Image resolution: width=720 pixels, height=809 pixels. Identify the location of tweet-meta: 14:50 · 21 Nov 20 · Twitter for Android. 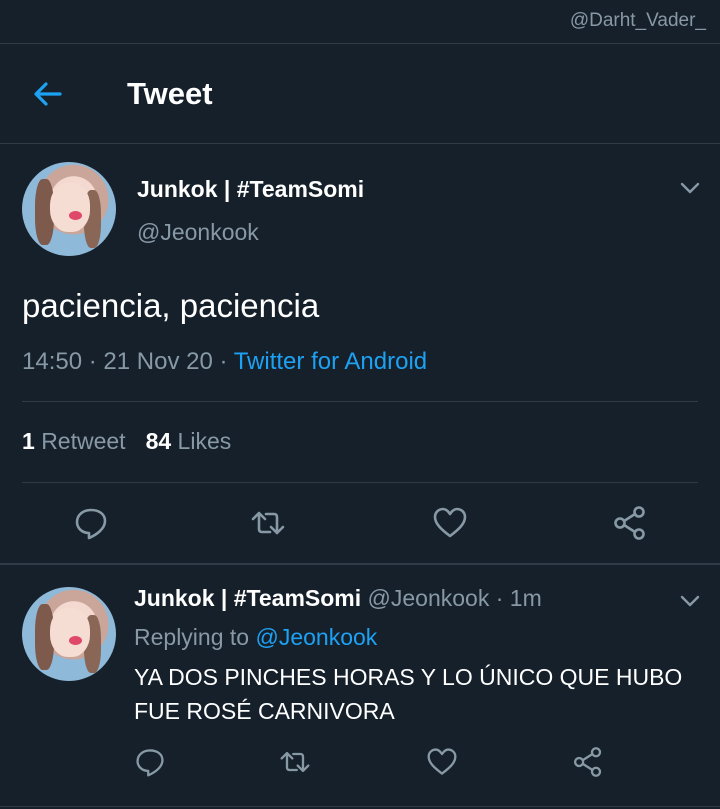
(224, 362).